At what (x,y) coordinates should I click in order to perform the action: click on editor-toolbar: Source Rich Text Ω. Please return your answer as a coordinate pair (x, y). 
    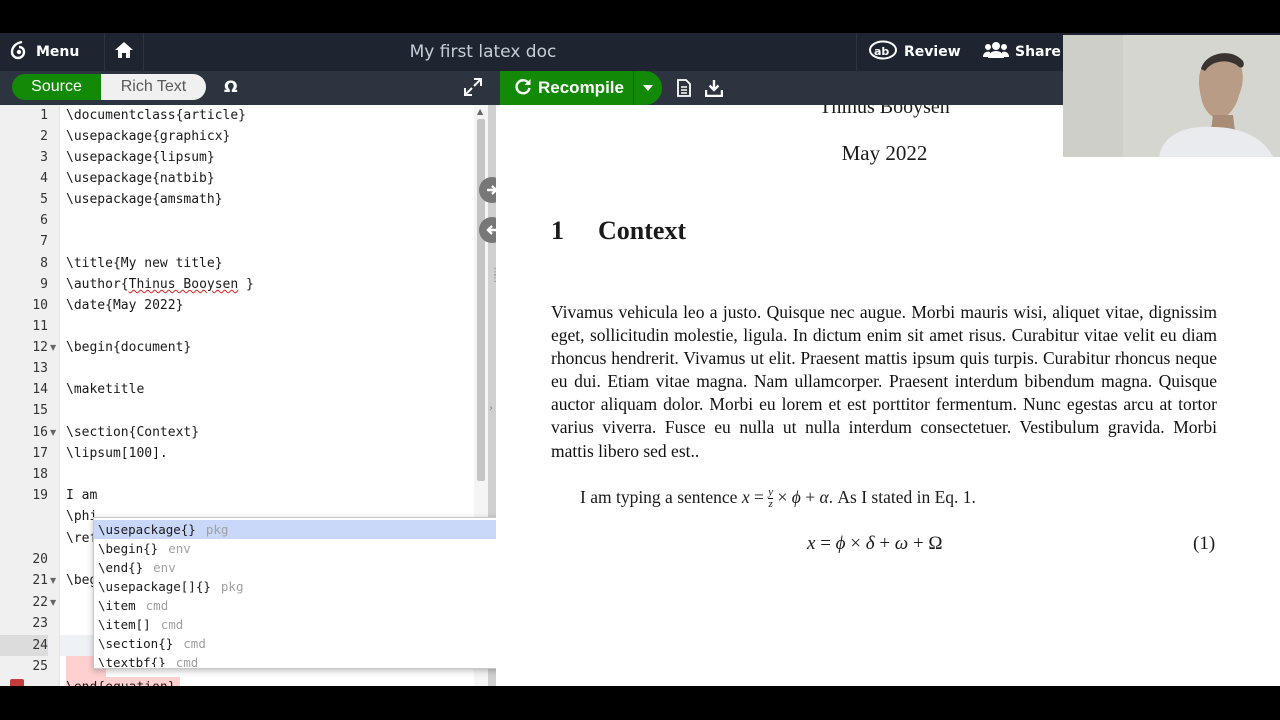
    Looking at the image, I should click on (248, 88).